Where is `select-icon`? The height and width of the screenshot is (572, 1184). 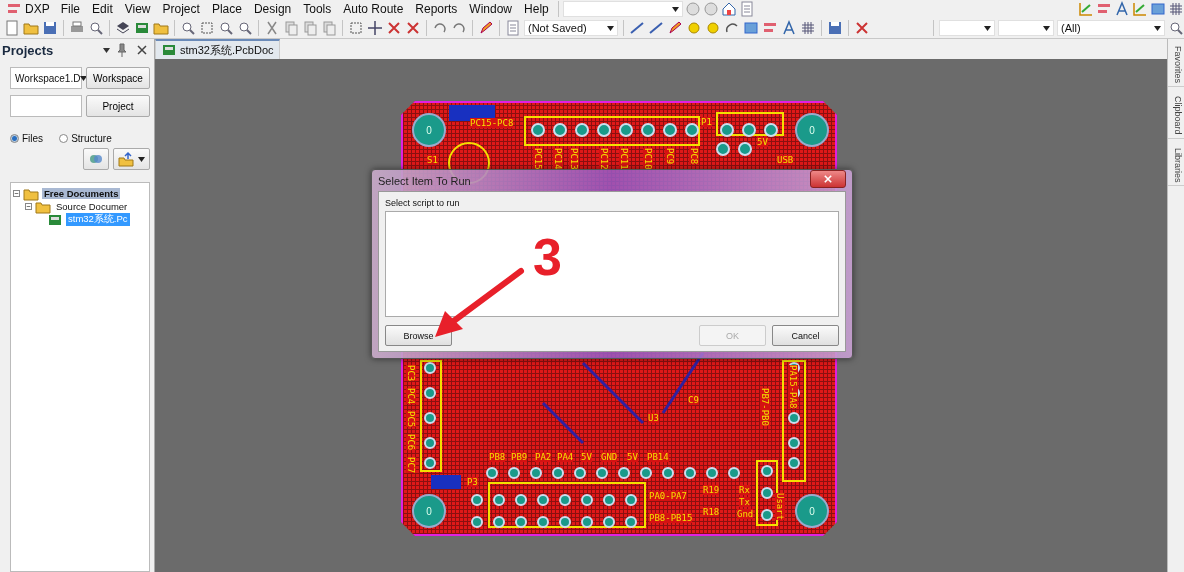
select-icon is located at coordinates (356, 28).